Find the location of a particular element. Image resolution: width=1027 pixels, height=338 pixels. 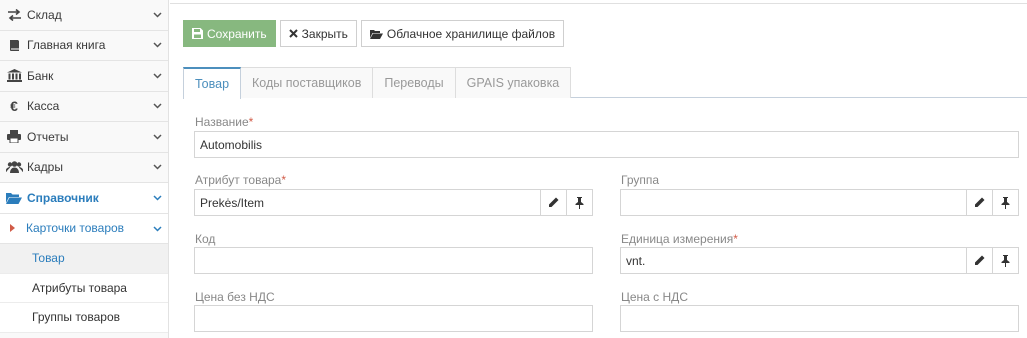

name-label: Название* is located at coordinates (224, 122).